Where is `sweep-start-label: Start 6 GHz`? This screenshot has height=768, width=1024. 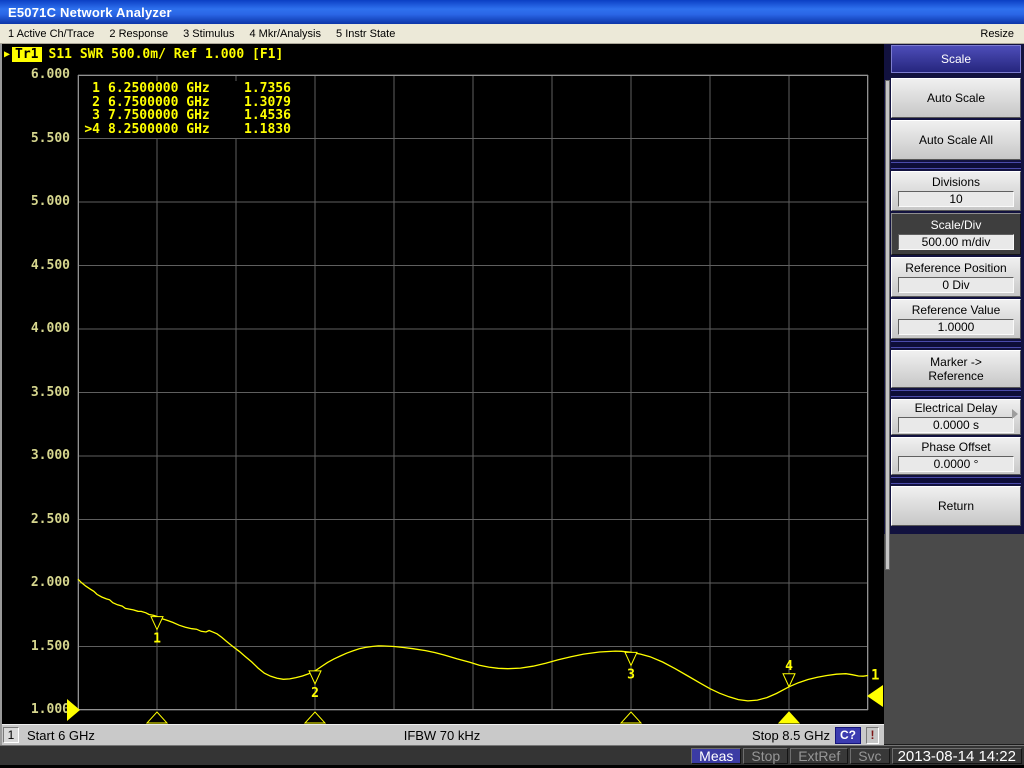 sweep-start-label: Start 6 GHz is located at coordinates (61, 735).